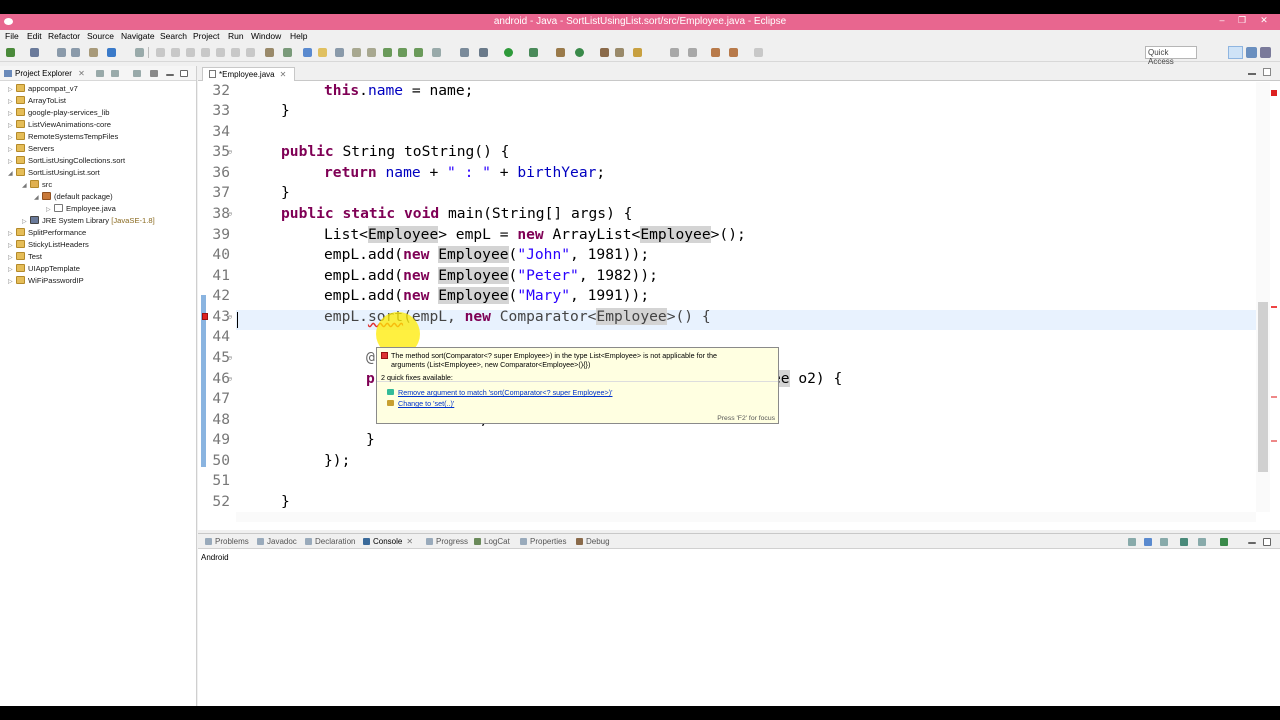 This screenshot has height=720, width=1280. What do you see at coordinates (61, 52) in the screenshot?
I see `save-icon` at bounding box center [61, 52].